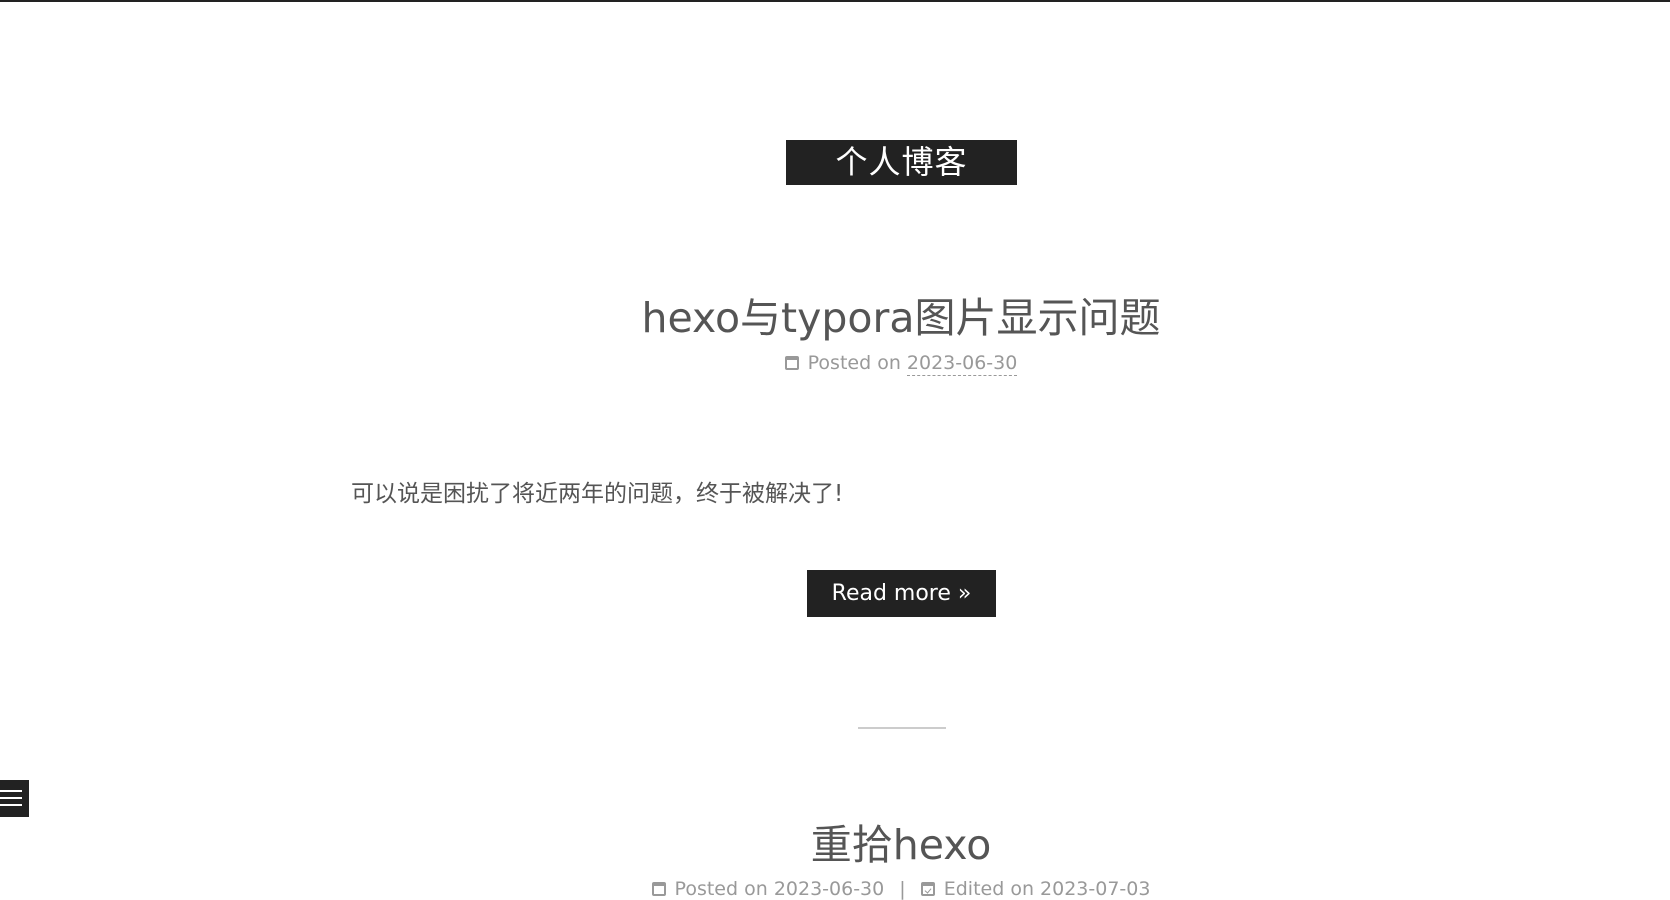 The image size is (1670, 900). What do you see at coordinates (597, 494) in the screenshot?
I see `post-excerpt: 可以说是困扰了将近两年的问题，终于被解决了!` at bounding box center [597, 494].